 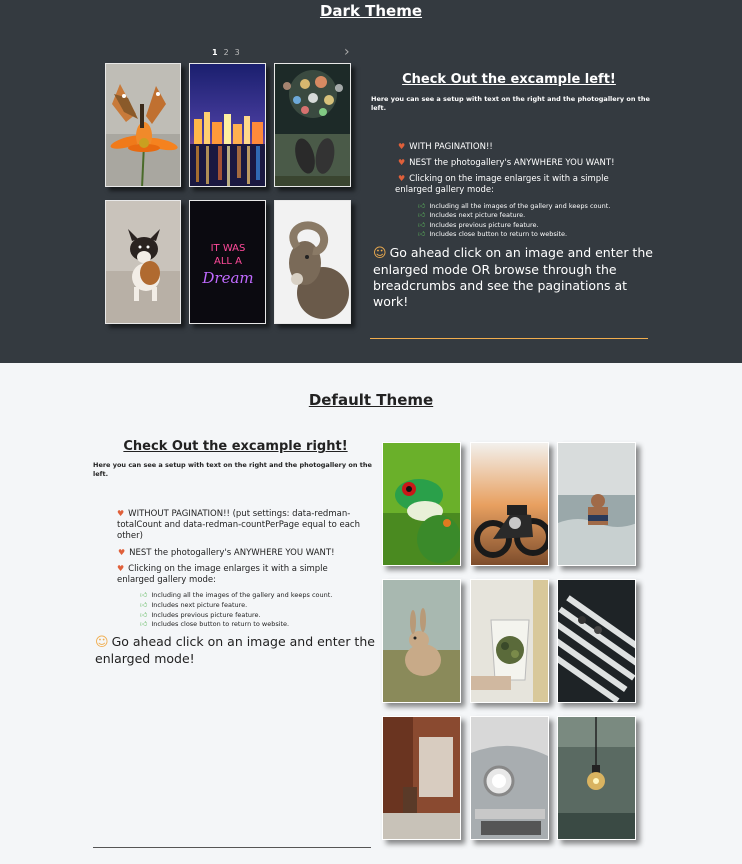 I want to click on default-theme-title: Default Theme, so click(x=371, y=400).